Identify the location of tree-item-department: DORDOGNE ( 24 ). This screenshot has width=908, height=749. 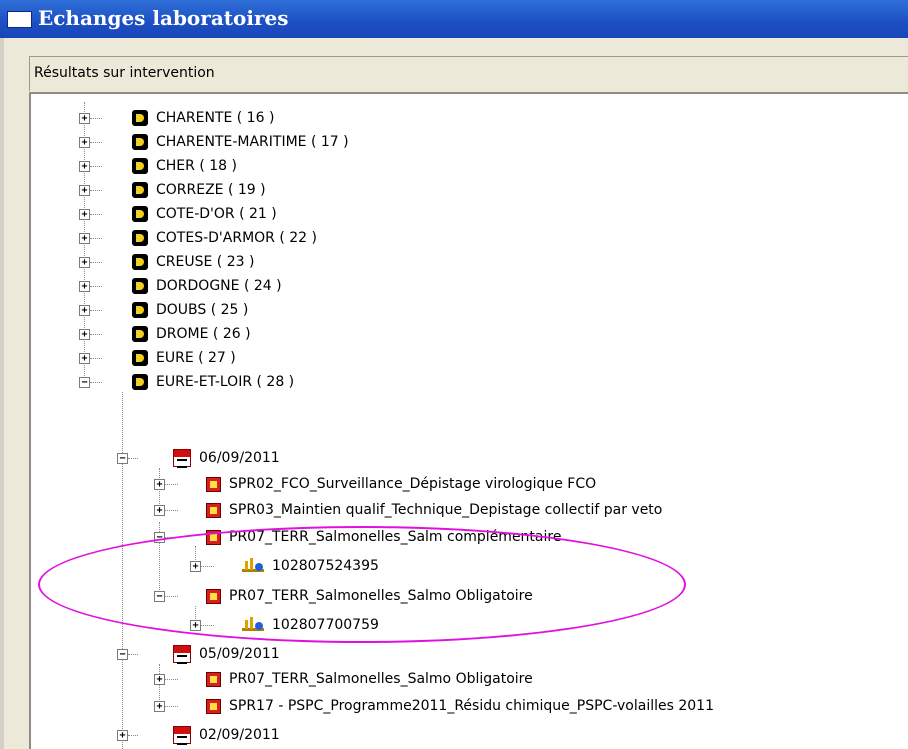
(207, 286).